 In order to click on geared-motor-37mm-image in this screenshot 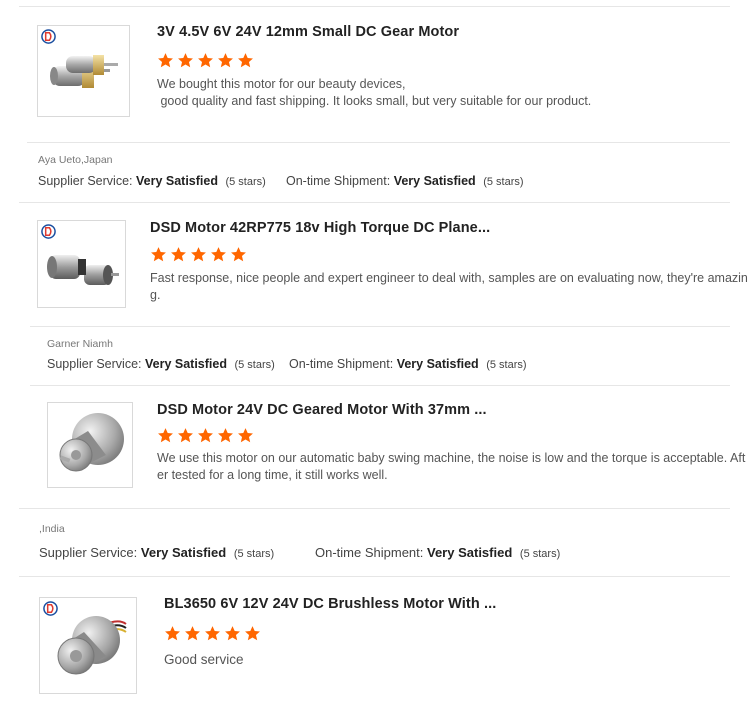, I will do `click(91, 442)`.